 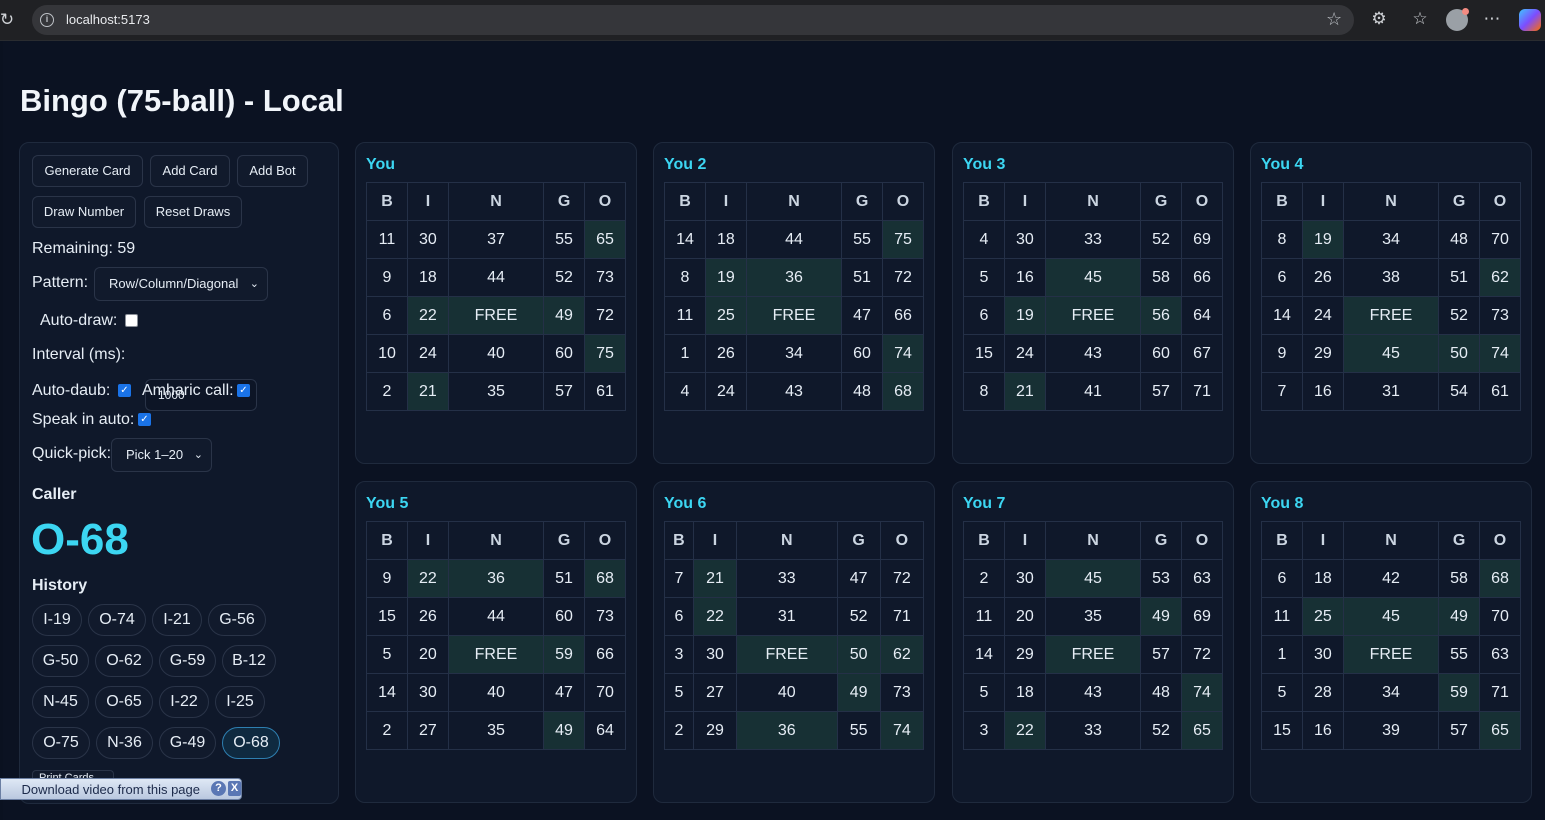 What do you see at coordinates (679, 730) in the screenshot?
I see `number-cell: 2` at bounding box center [679, 730].